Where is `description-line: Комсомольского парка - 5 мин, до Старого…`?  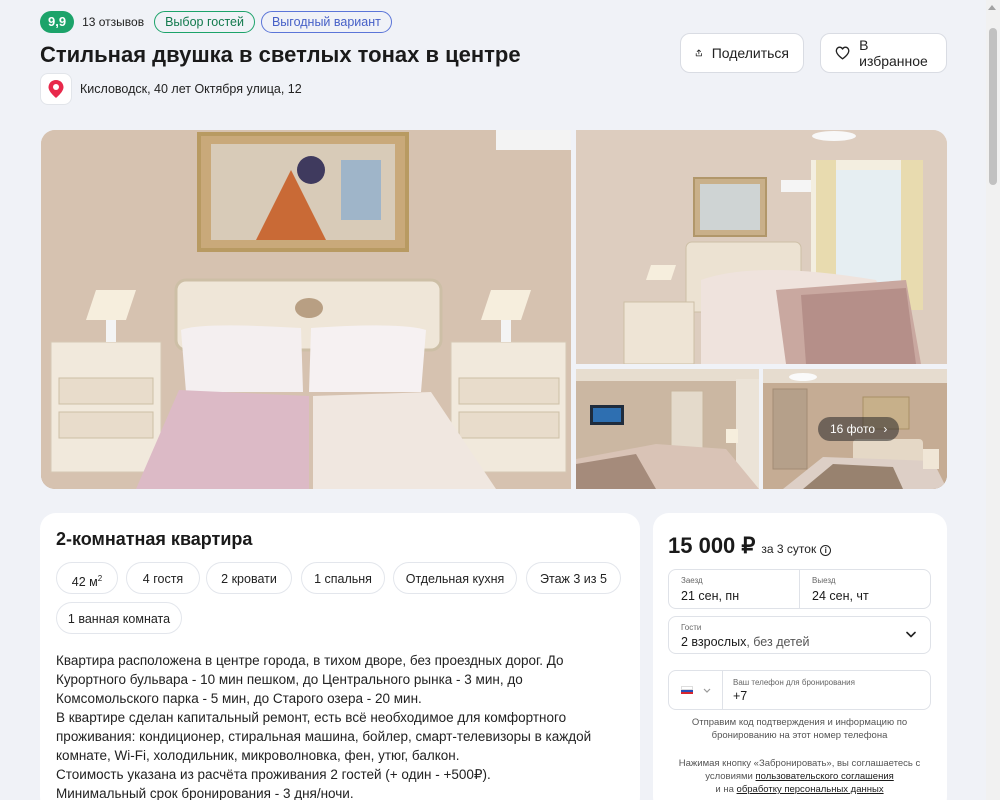
description-line: Комсомольского парка - 5 мин, до Старого… is located at coordinates (239, 698).